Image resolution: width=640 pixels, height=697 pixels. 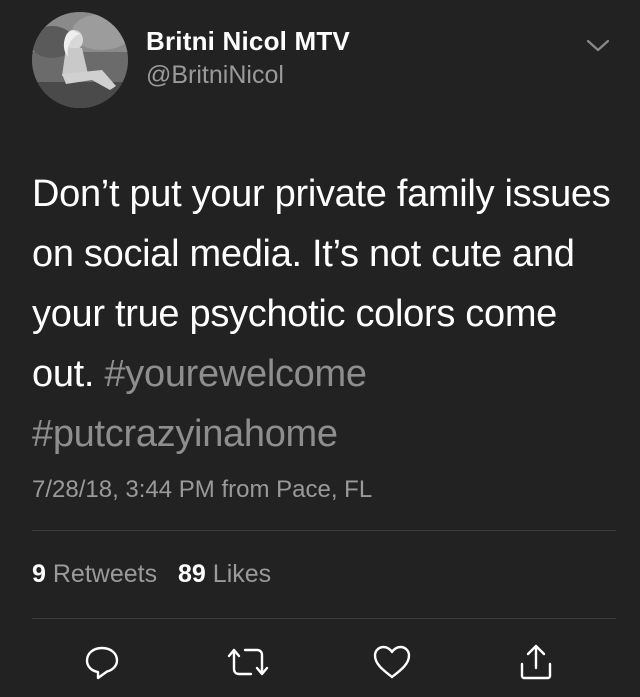 I want to click on likes-count: 89, so click(x=192, y=574).